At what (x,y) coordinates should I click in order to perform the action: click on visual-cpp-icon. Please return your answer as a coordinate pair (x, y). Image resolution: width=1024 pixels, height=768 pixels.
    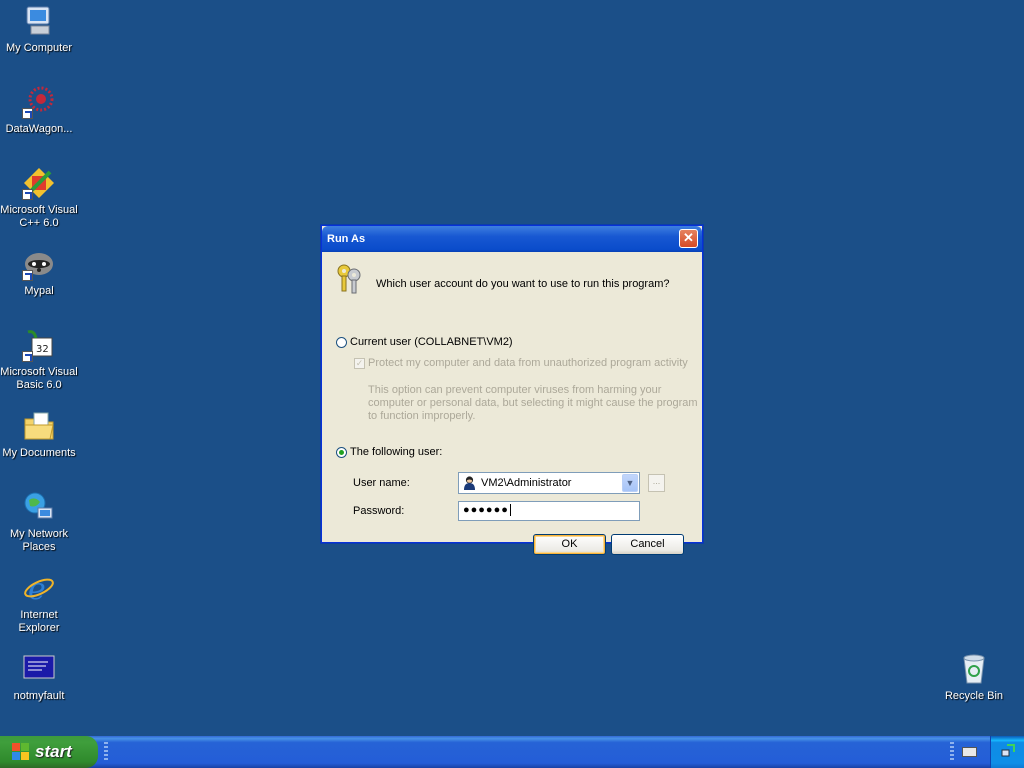
    Looking at the image, I should click on (39, 183).